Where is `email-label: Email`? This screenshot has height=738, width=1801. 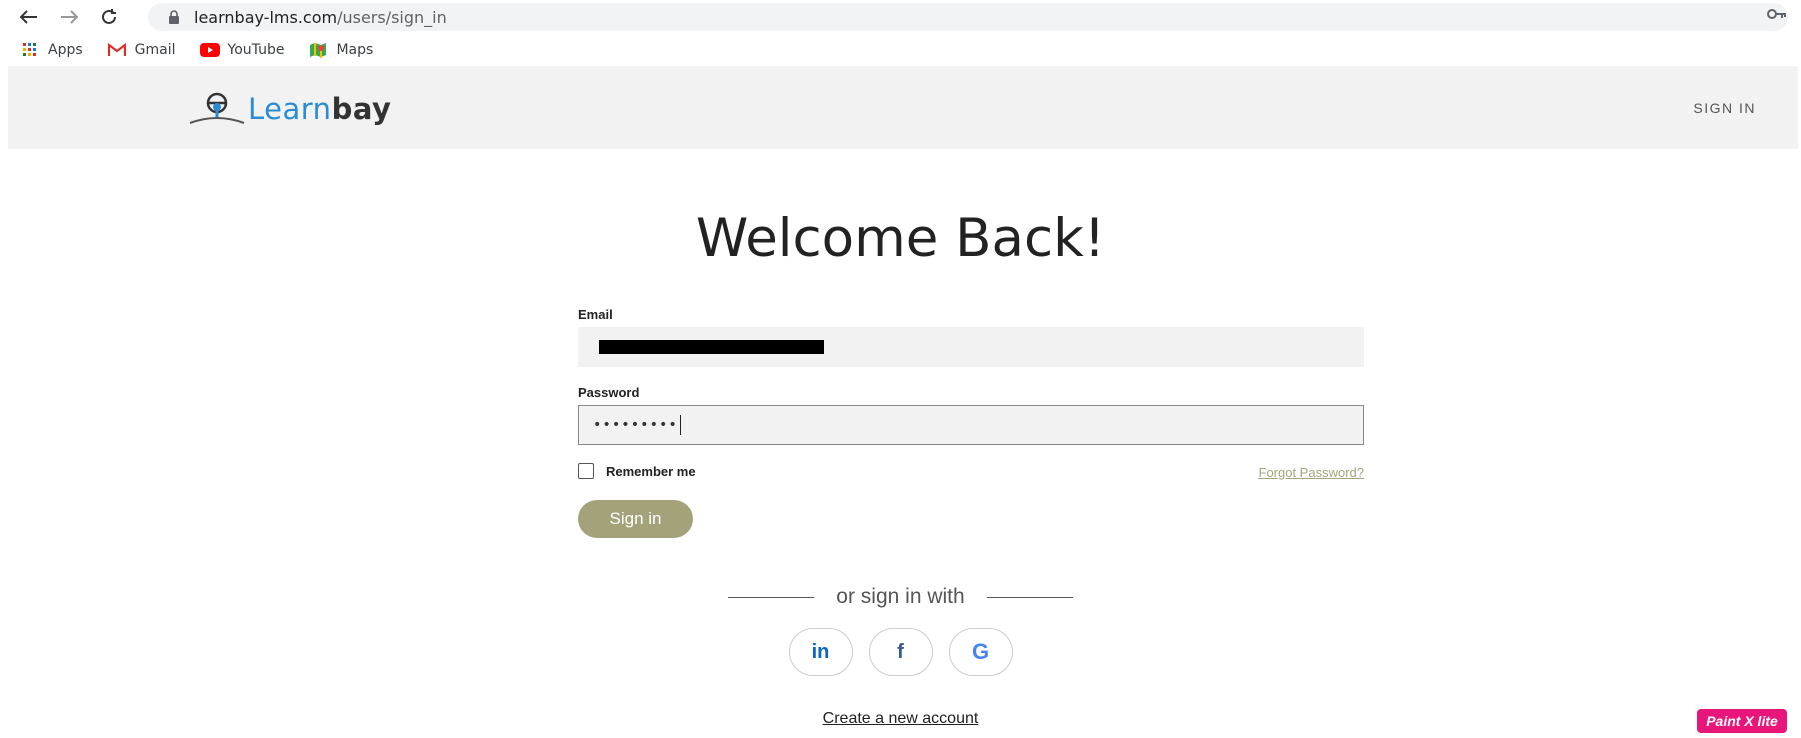 email-label: Email is located at coordinates (595, 314).